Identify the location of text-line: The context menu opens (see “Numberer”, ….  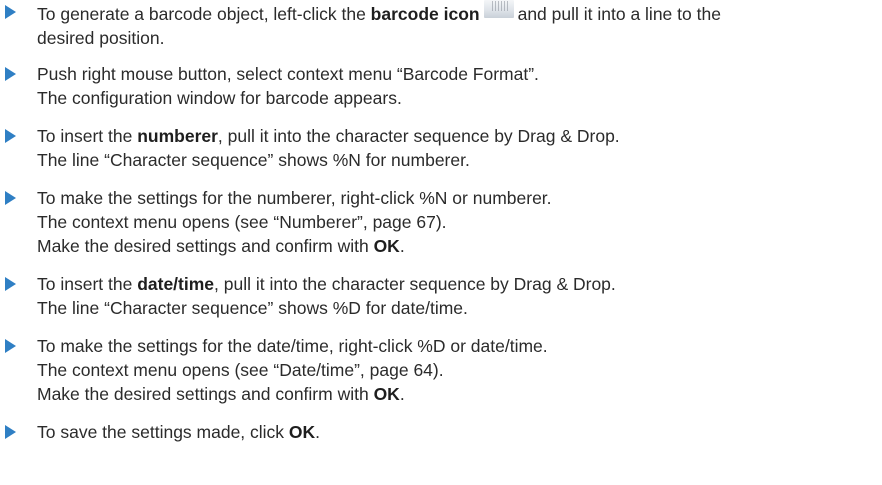
(242, 222).